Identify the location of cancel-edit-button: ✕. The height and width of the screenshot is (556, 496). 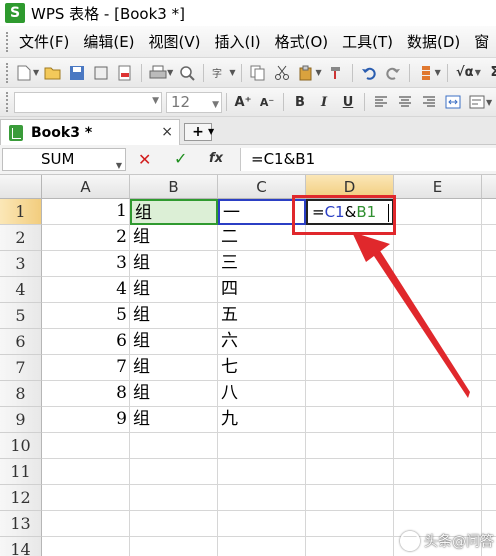
(144, 159).